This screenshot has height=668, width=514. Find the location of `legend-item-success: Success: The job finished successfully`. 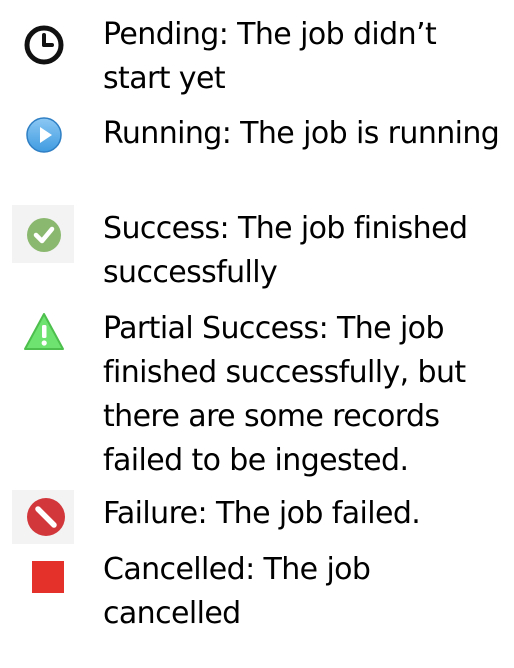

legend-item-success: Success: The job finished successfully is located at coordinates (257, 250).